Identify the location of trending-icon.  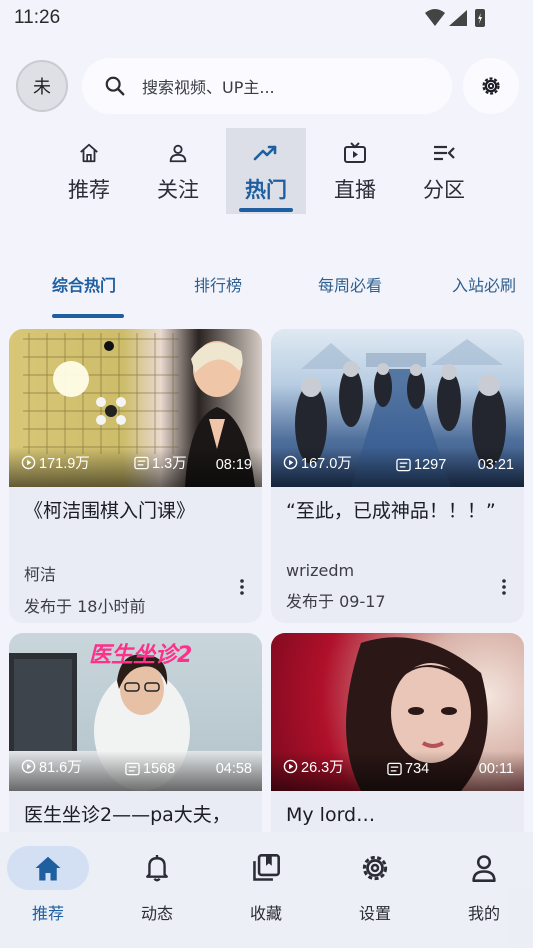
(266, 153).